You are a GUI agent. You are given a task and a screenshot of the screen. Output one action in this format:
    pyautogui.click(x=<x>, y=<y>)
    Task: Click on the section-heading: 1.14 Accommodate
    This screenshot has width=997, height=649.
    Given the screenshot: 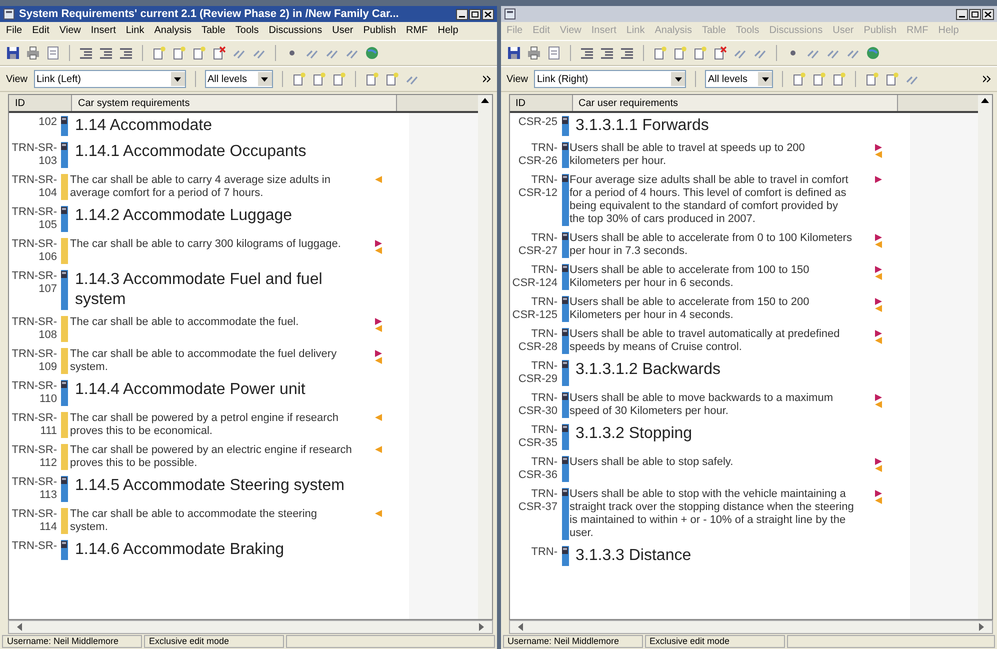 What is the action you would take?
    pyautogui.click(x=143, y=126)
    